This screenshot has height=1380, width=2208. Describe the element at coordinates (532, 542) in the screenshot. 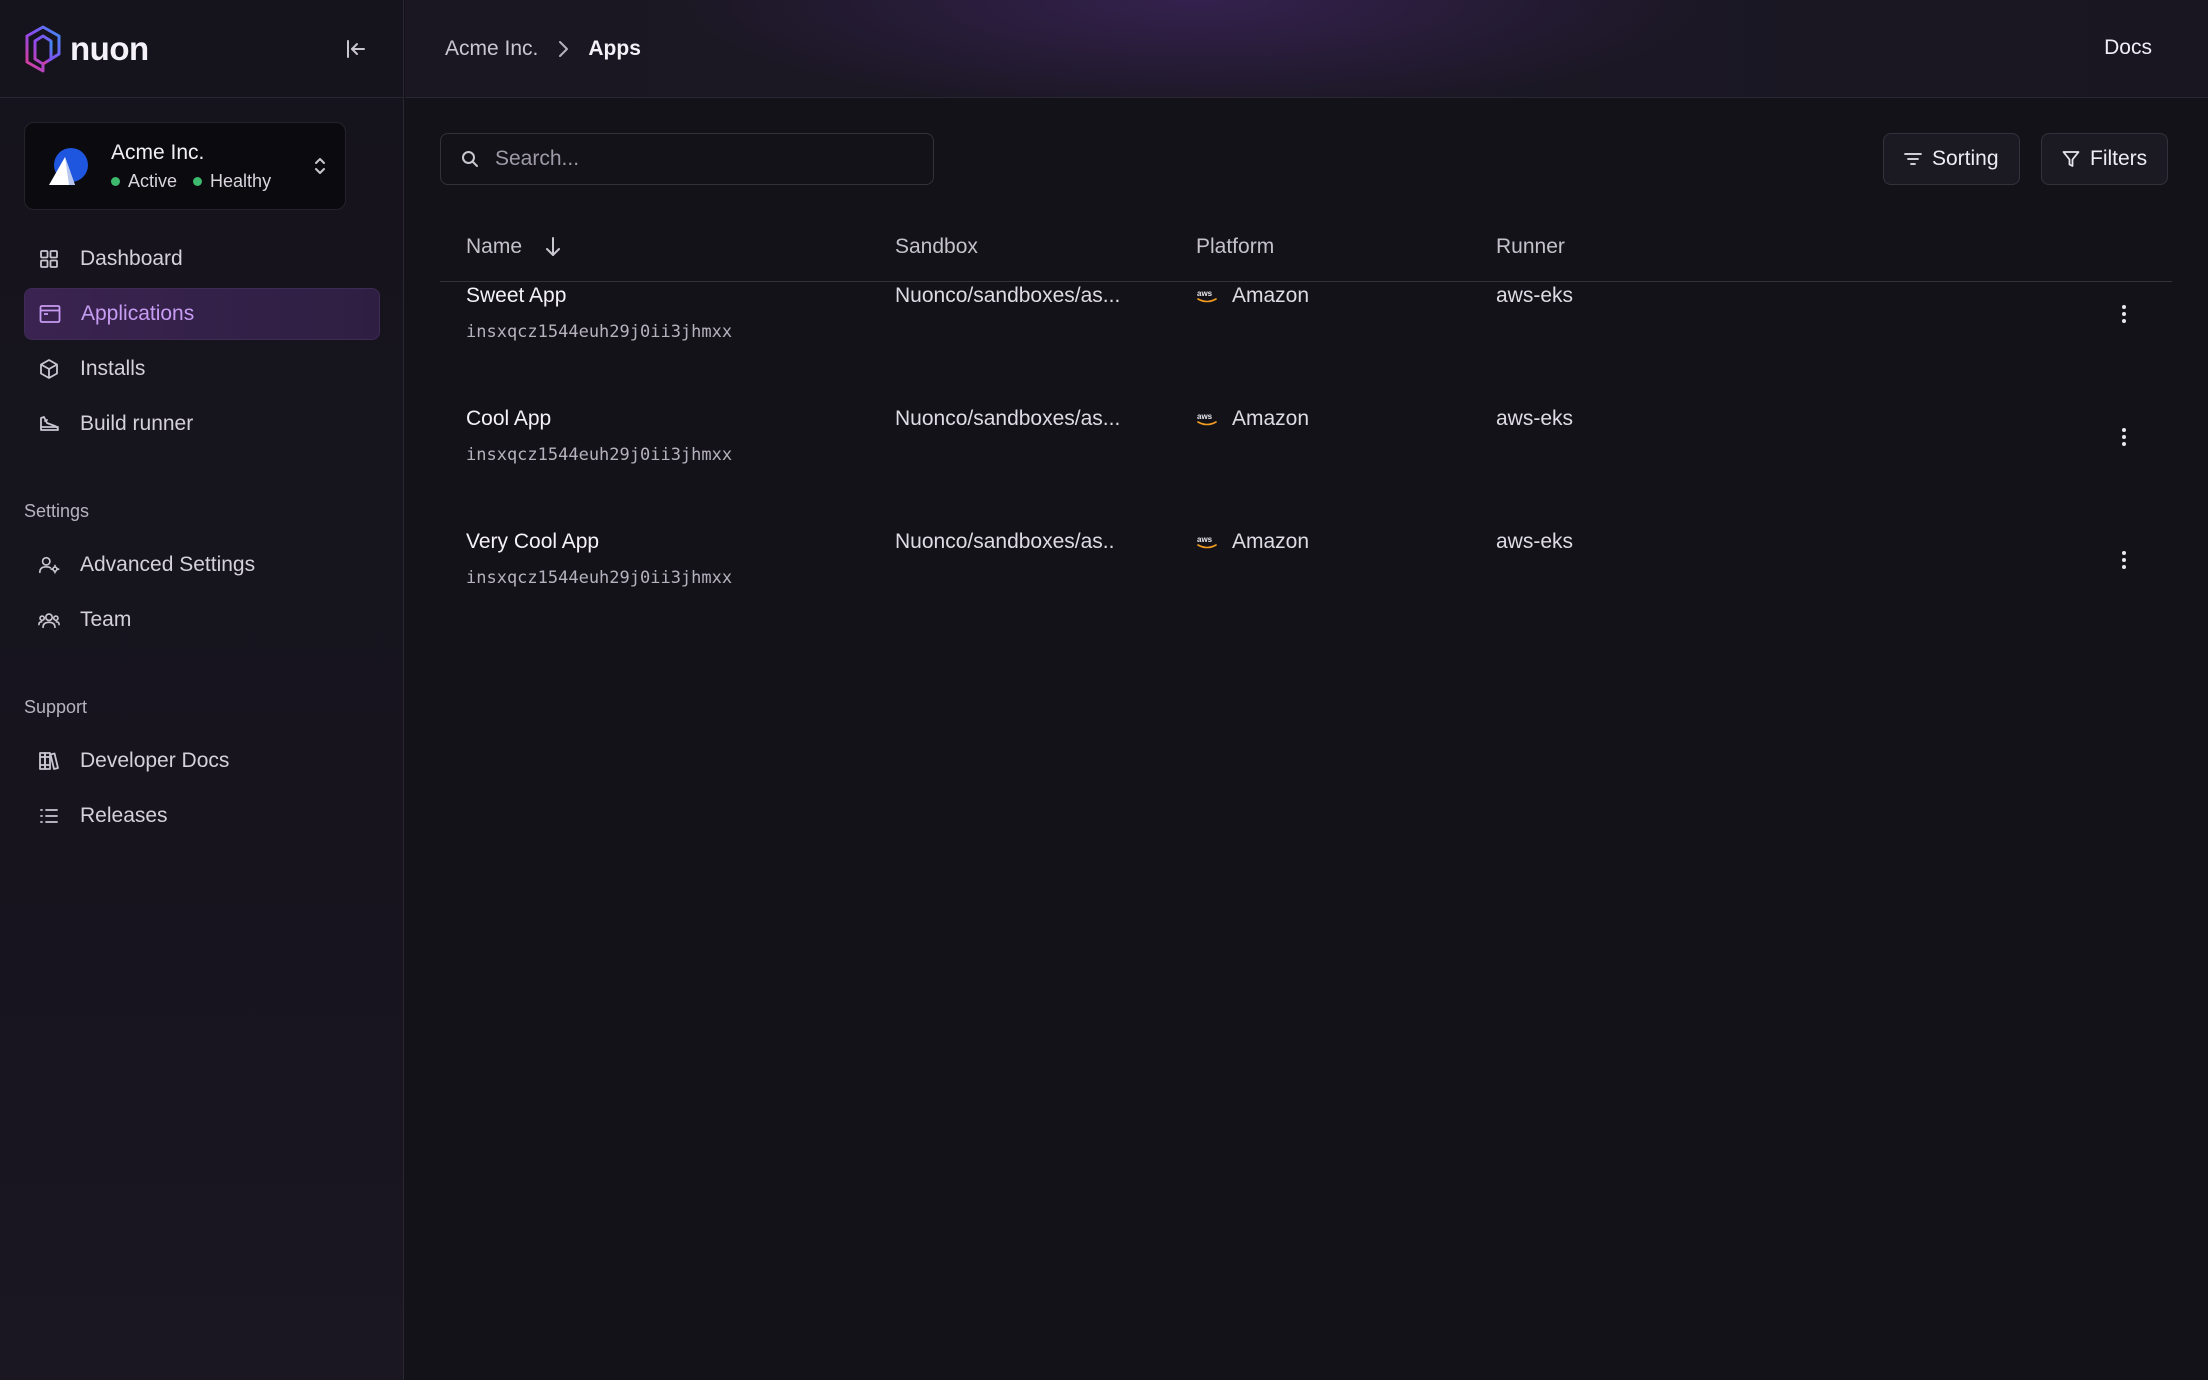

I see `app-name: Very Cool App` at that location.